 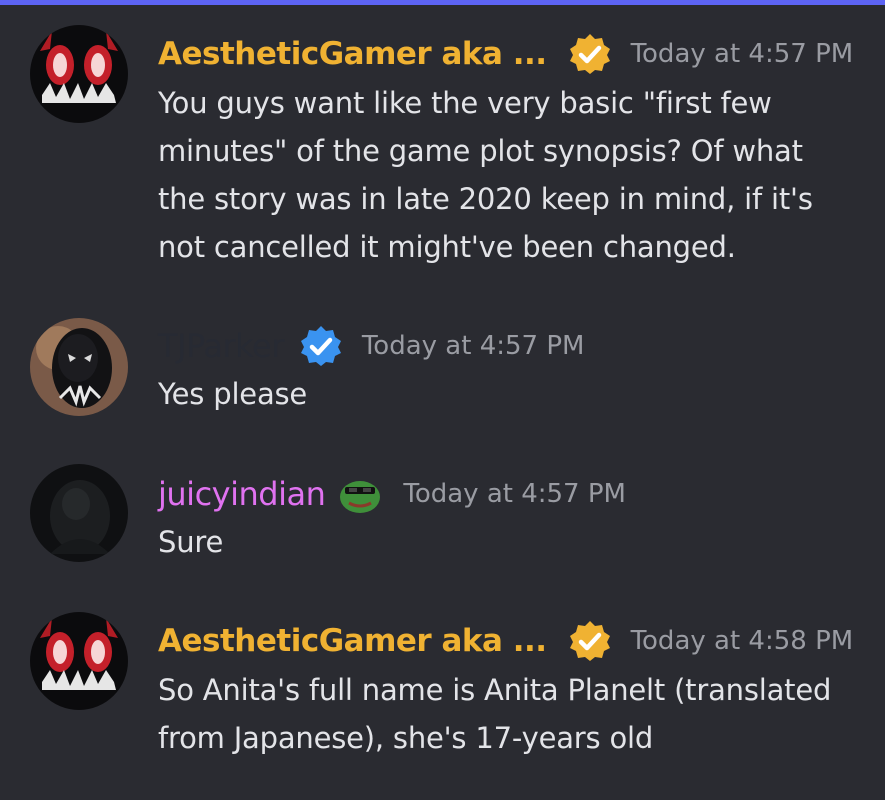 I want to click on message-content: Sure, so click(x=508, y=542).